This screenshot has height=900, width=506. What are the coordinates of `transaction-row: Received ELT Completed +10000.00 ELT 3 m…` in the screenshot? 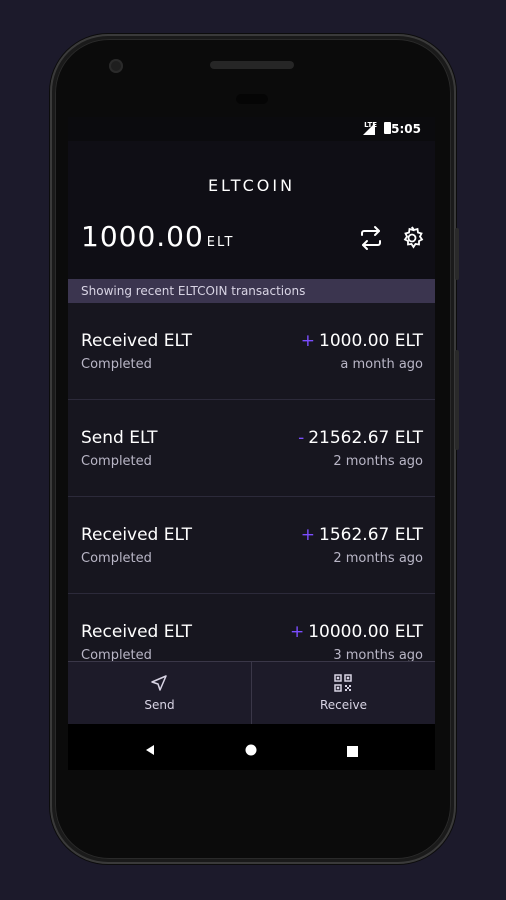 It's located at (251, 627).